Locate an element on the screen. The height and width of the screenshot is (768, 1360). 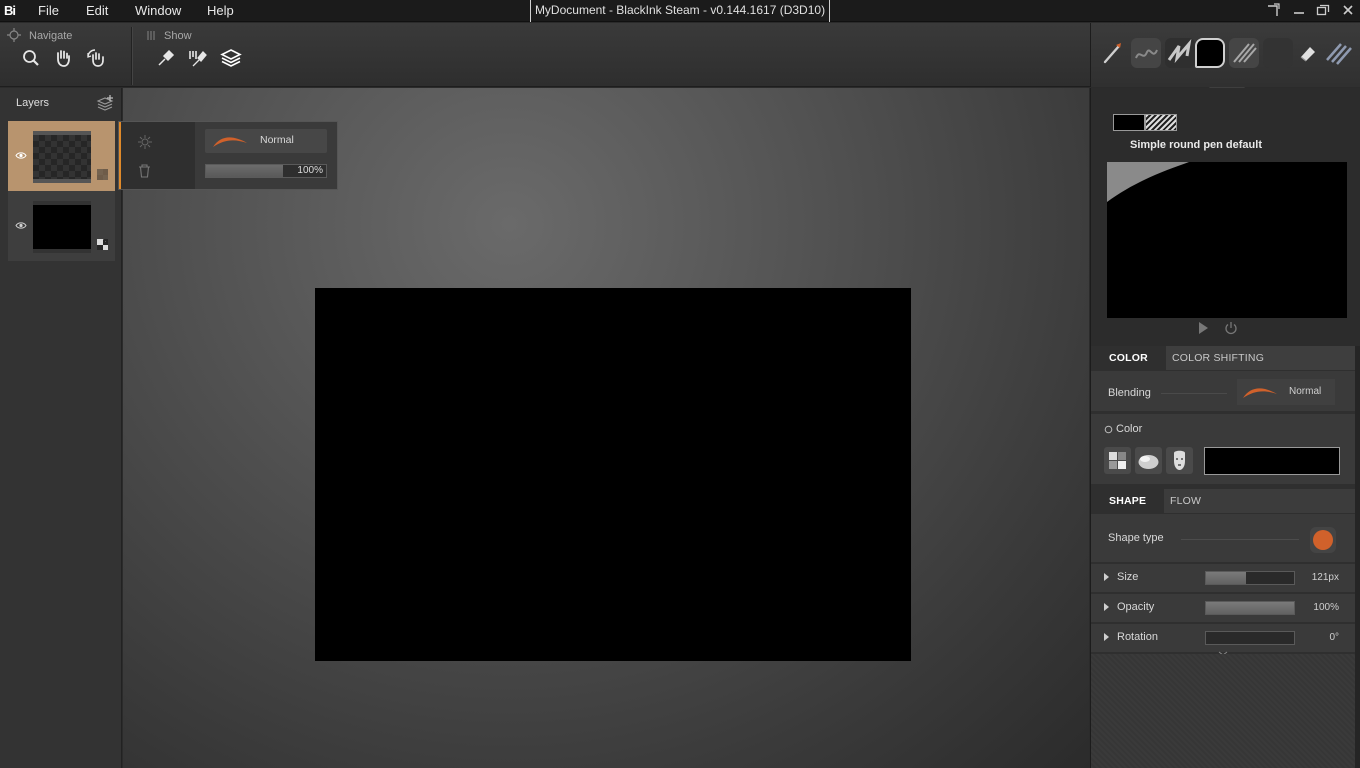
opacity-value: 100% is located at coordinates (1326, 607).